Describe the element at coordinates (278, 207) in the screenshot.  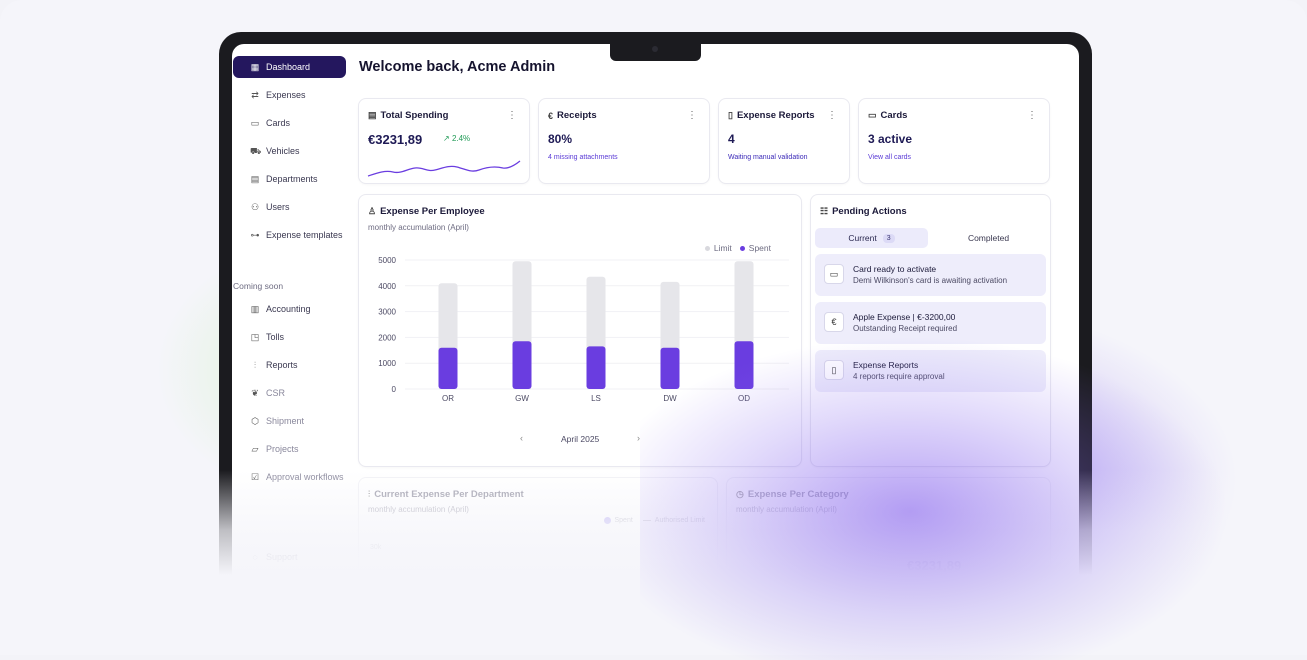
I see `sidebar-item-label: Users` at that location.